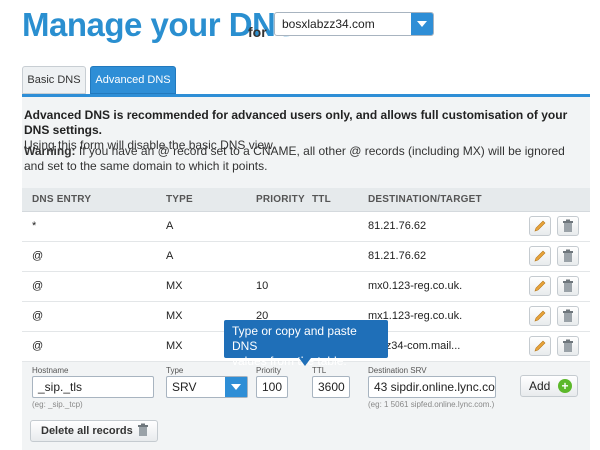 The image size is (600, 450). Describe the element at coordinates (179, 199) in the screenshot. I see `col-type: TYPE` at that location.